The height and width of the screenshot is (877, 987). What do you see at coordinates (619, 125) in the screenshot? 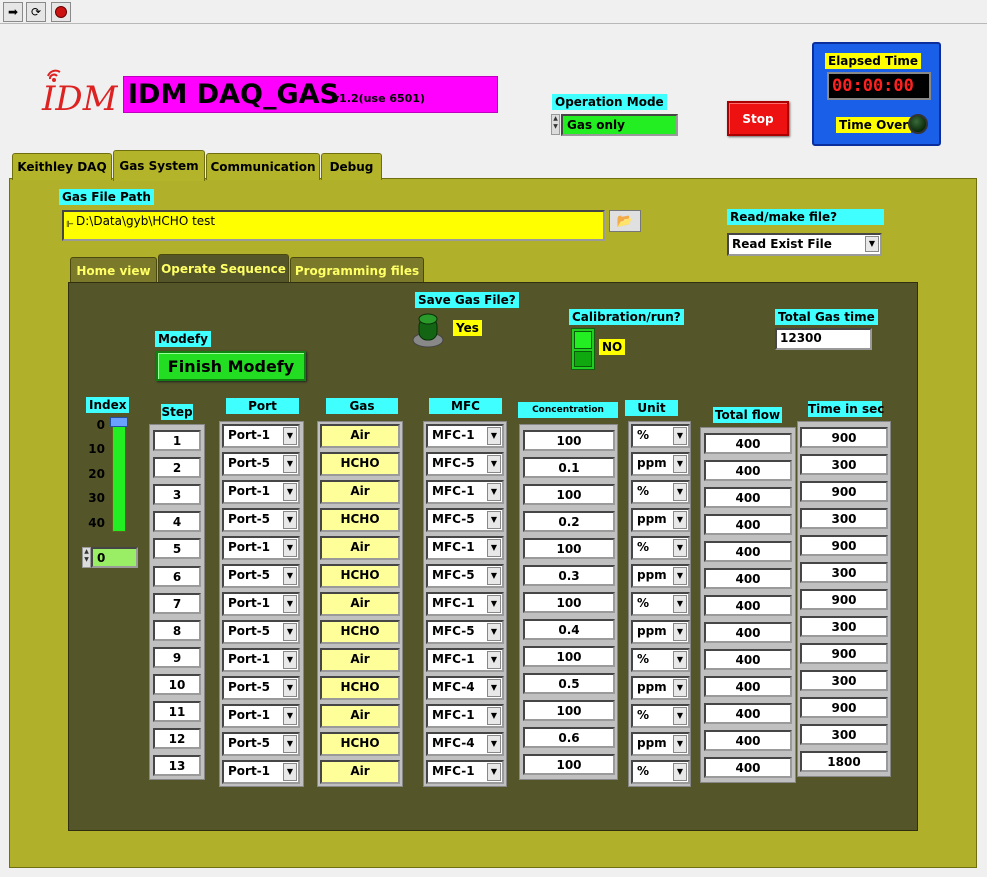
I see `operation-mode-field: Gas only` at bounding box center [619, 125].